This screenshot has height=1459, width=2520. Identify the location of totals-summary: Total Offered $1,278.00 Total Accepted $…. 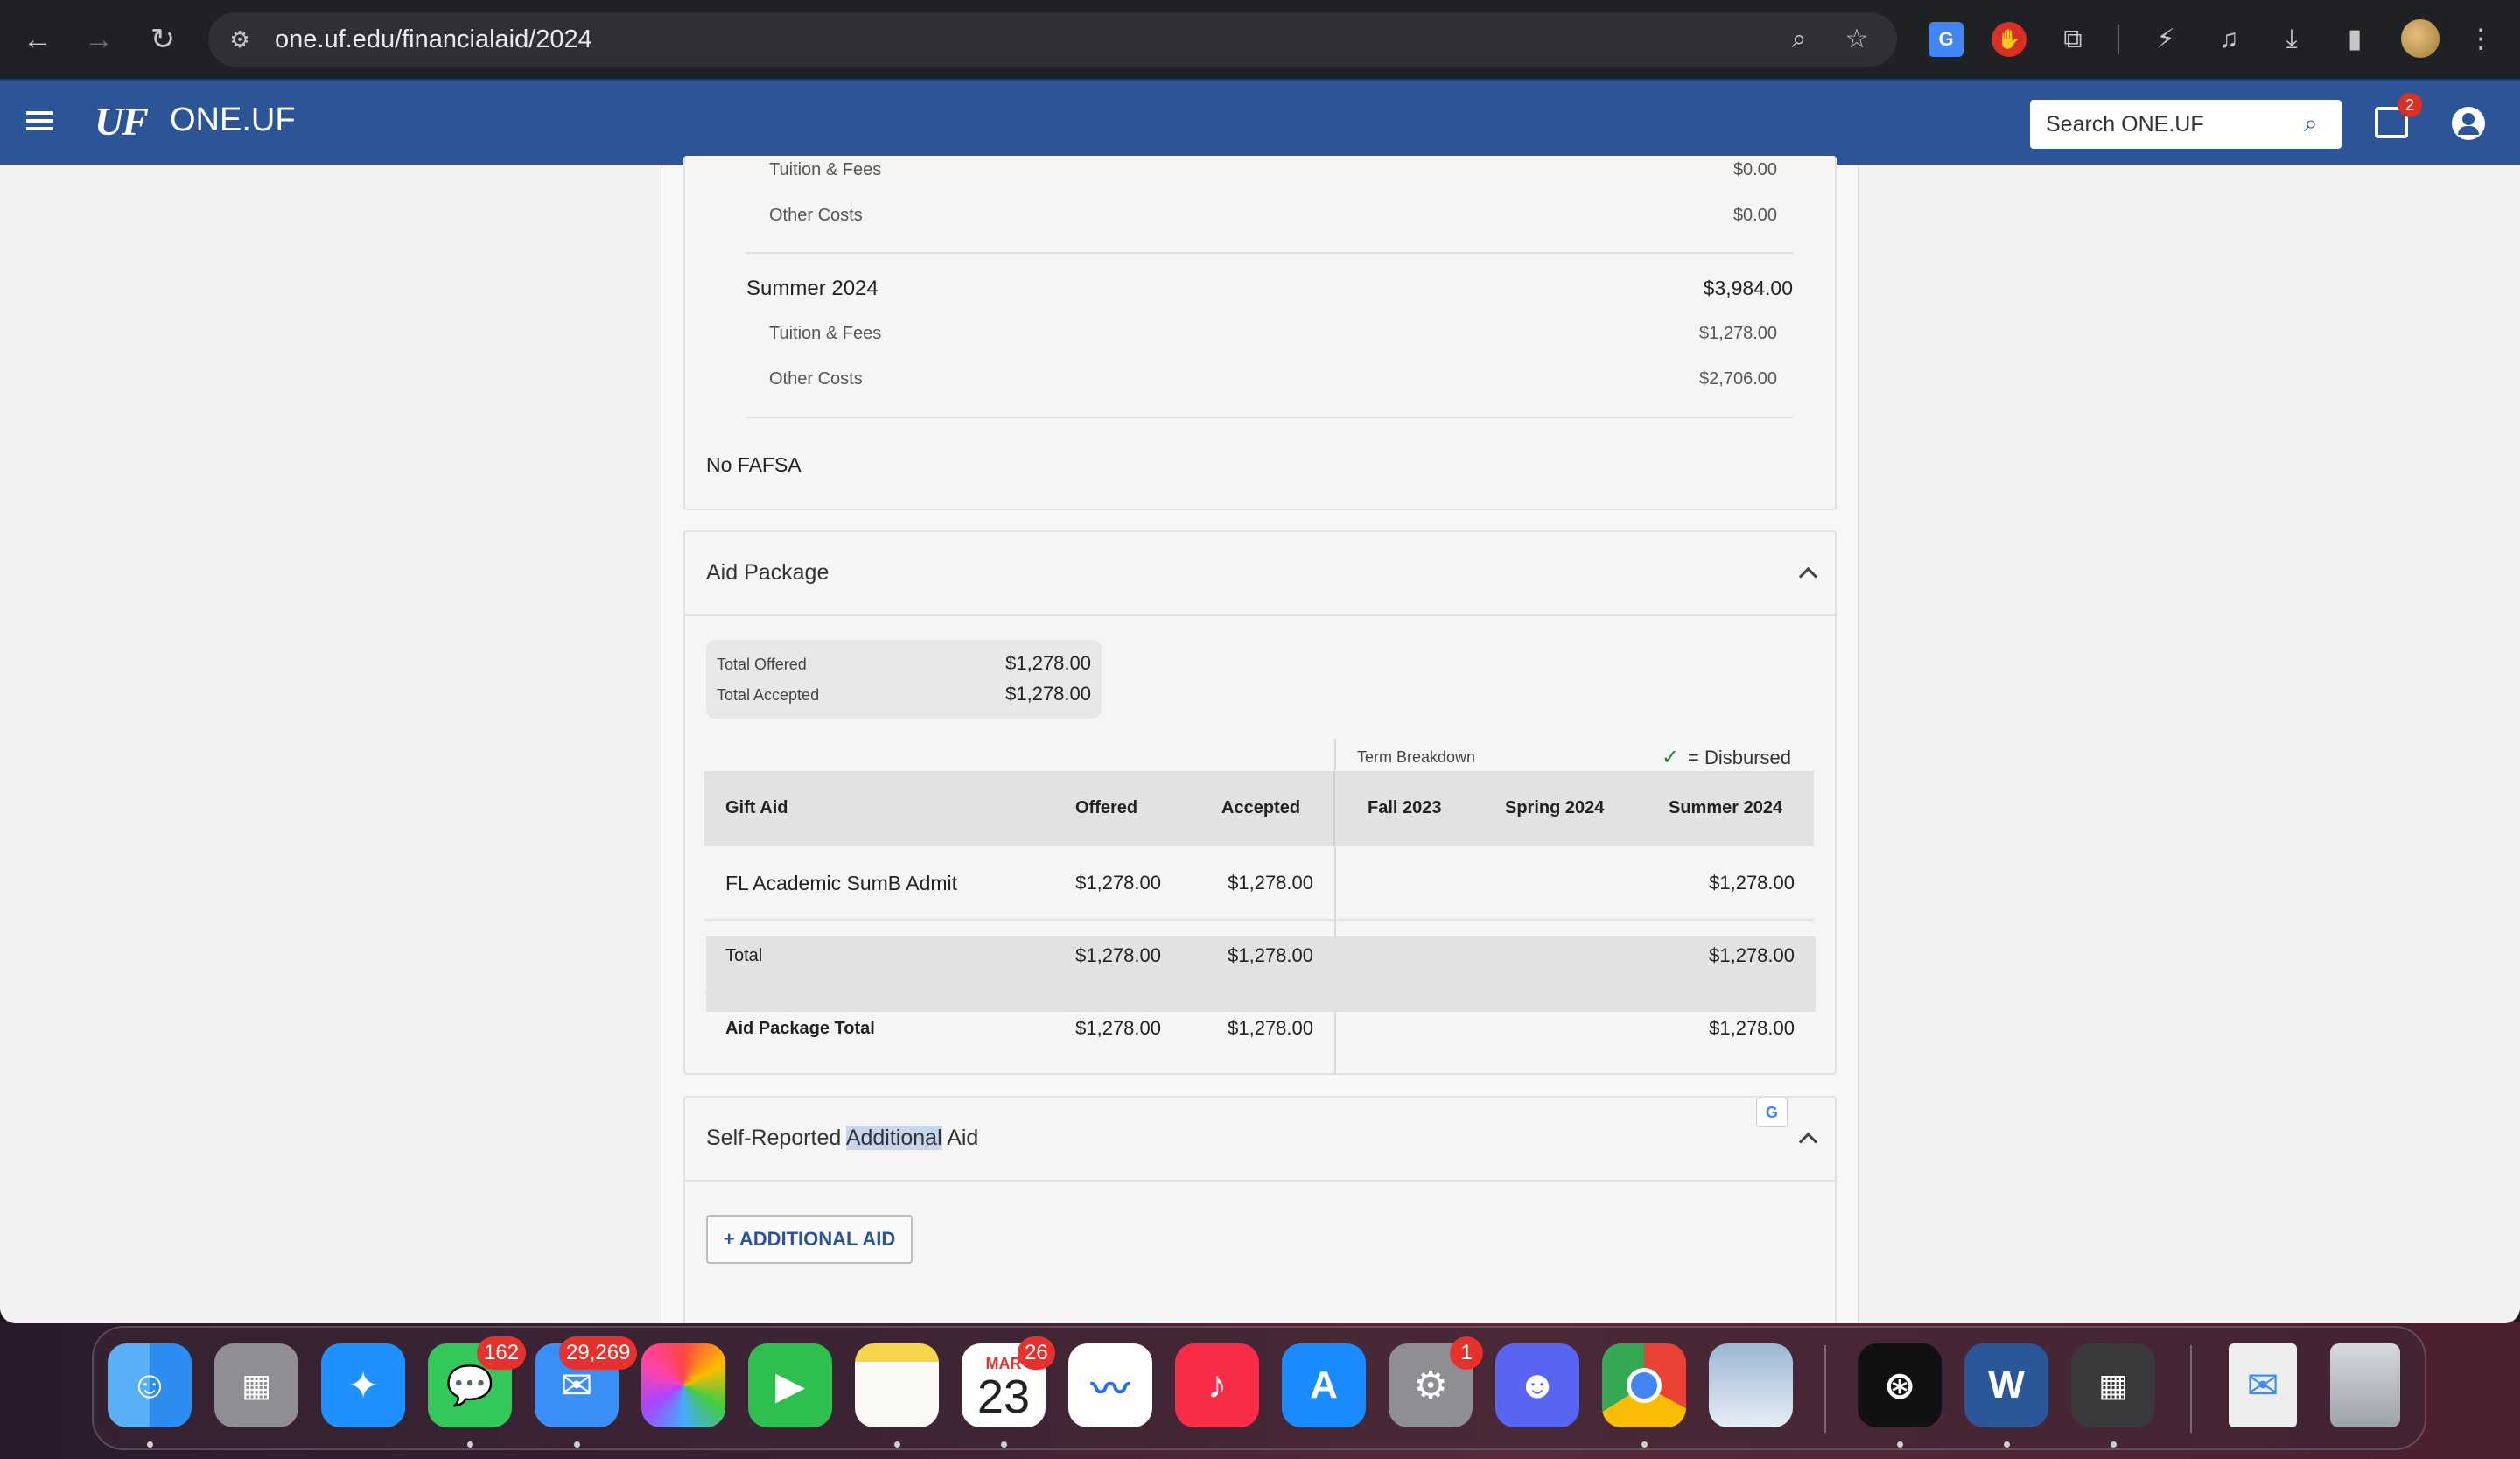
(904, 679).